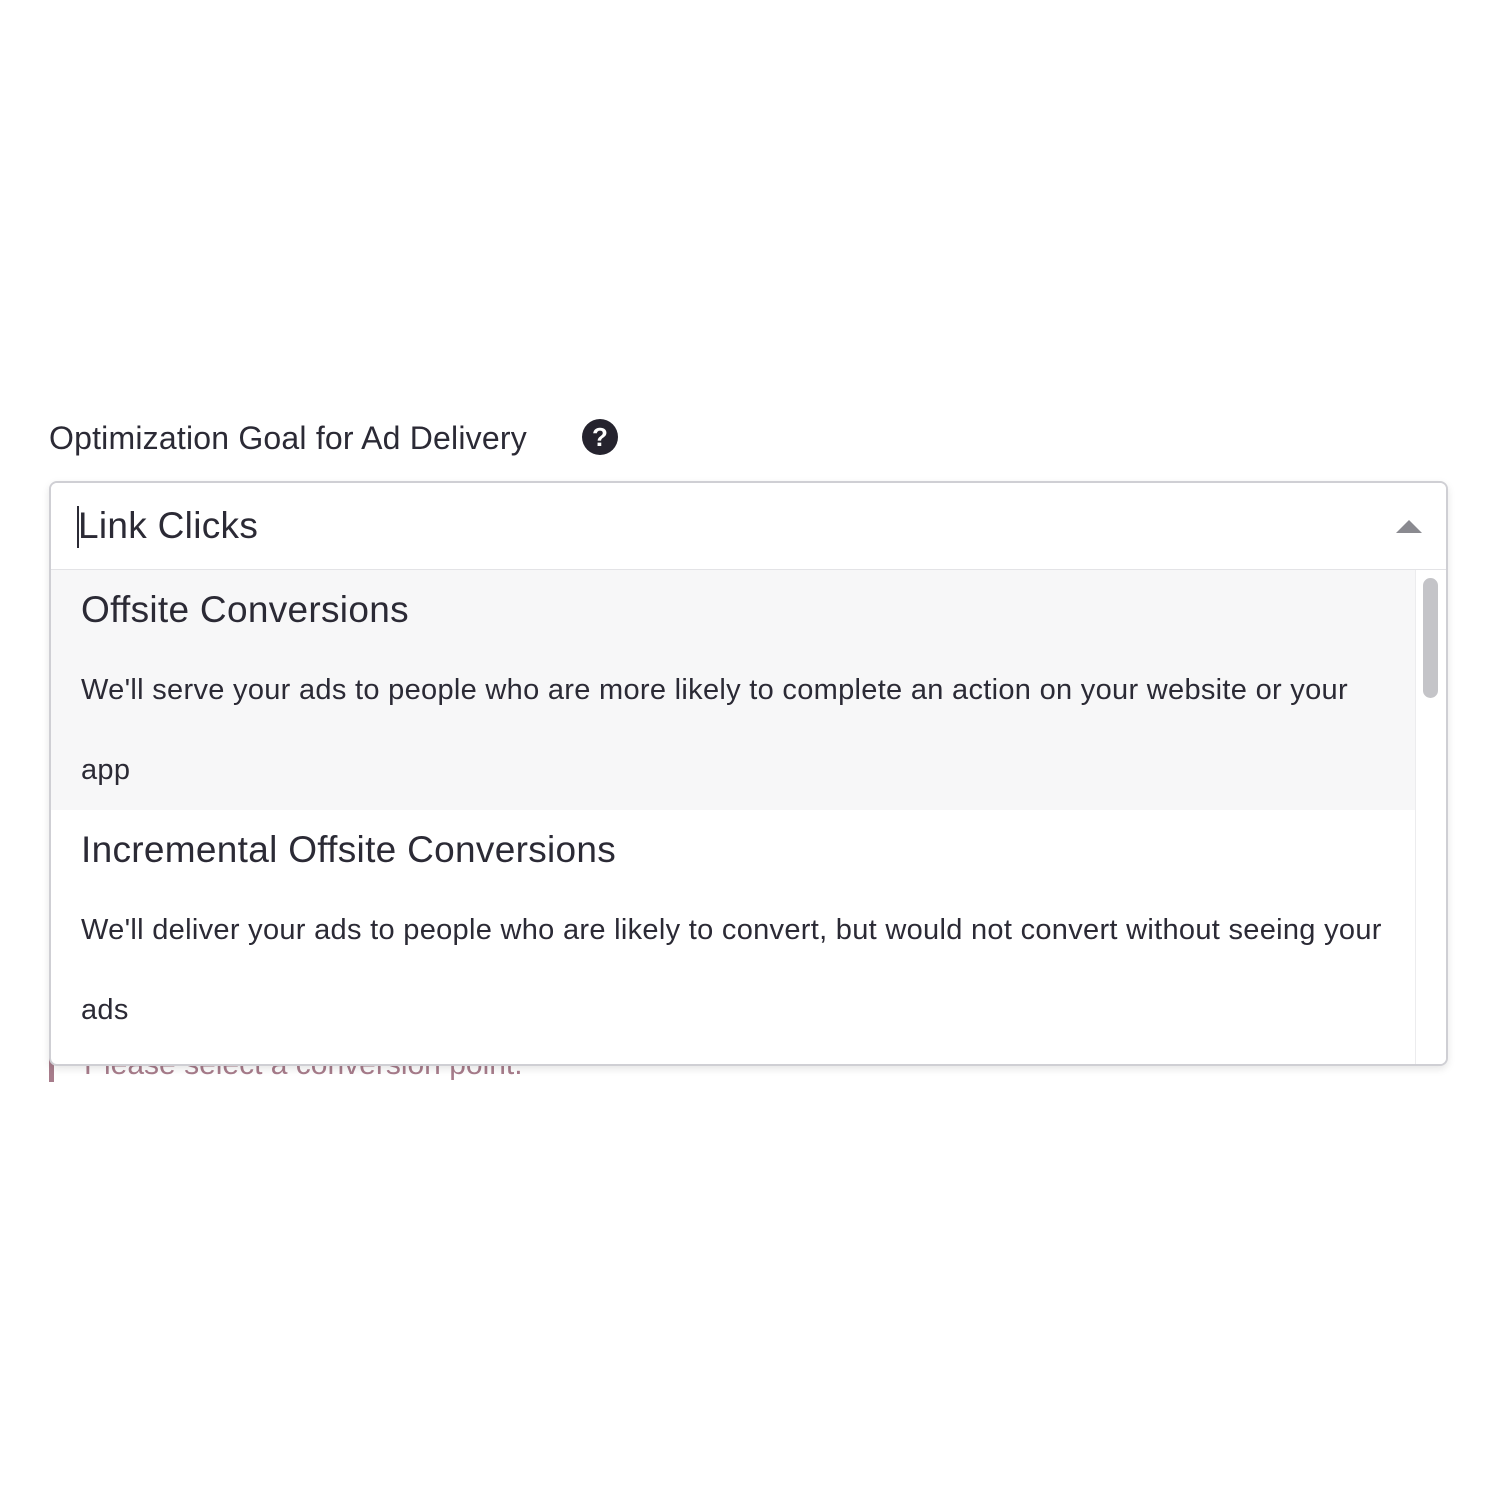  What do you see at coordinates (349, 849) in the screenshot?
I see `option-title: Incremental Offsite Conversions` at bounding box center [349, 849].